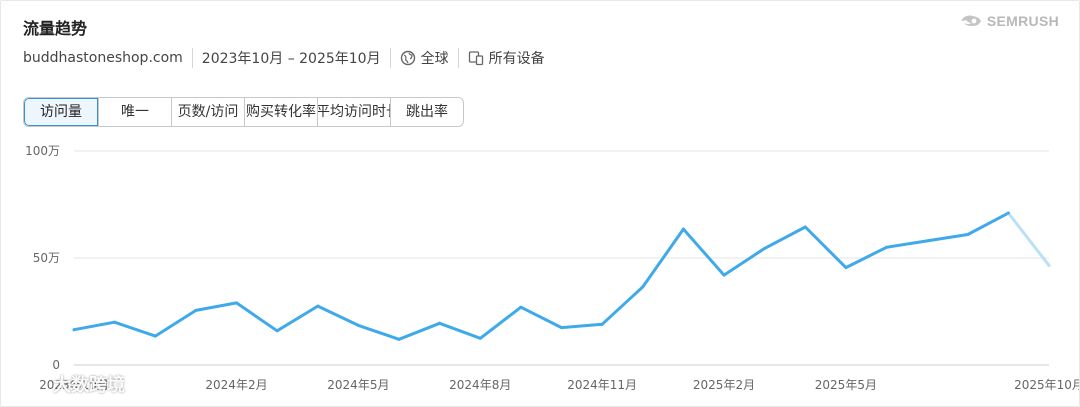  I want to click on y-tick-label: 100万, so click(42, 151).